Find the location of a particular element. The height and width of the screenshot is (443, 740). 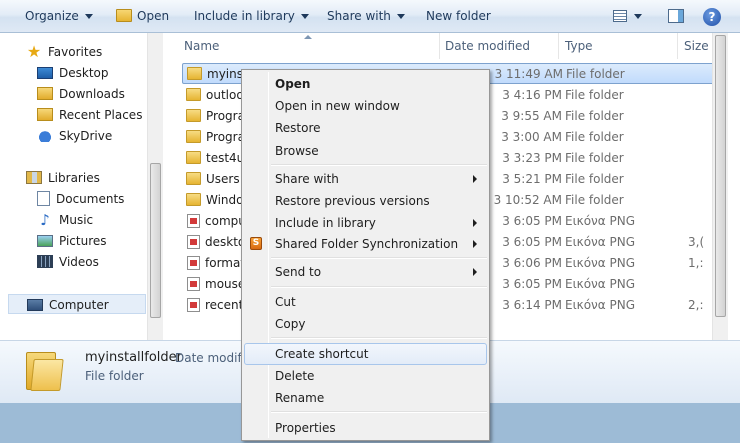

sync-icon: S is located at coordinates (256, 243).